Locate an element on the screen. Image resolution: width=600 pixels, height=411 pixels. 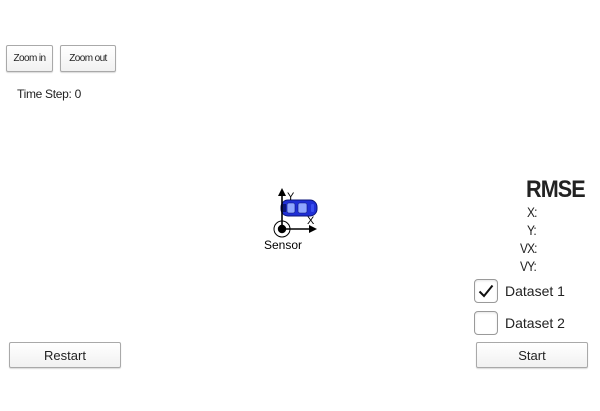
dataset-2-checkbox is located at coordinates (486, 323).